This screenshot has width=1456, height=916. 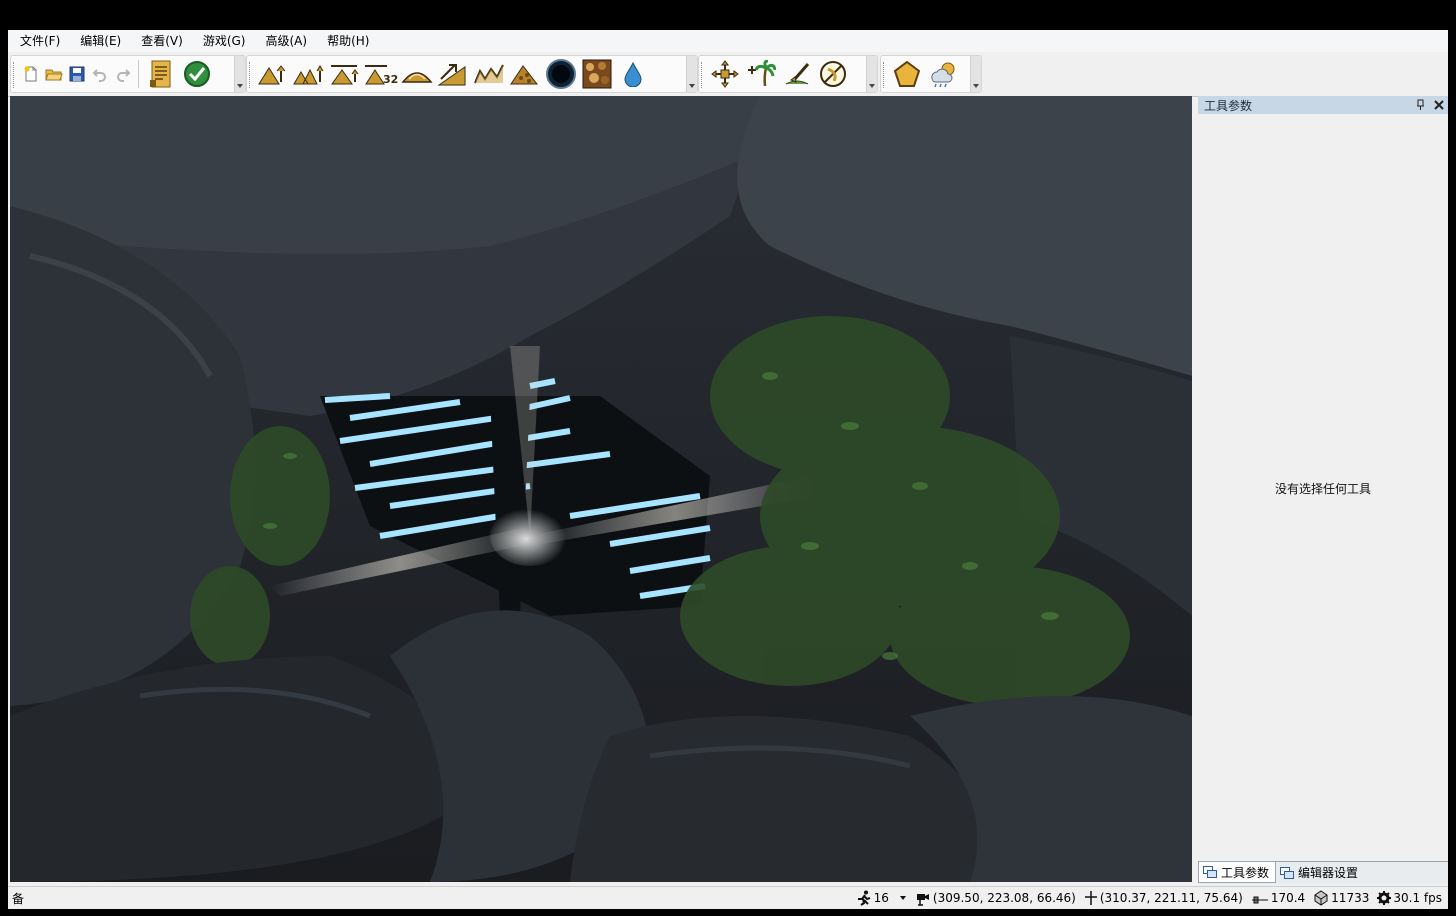 I want to click on road-tool-icon, so click(x=833, y=74).